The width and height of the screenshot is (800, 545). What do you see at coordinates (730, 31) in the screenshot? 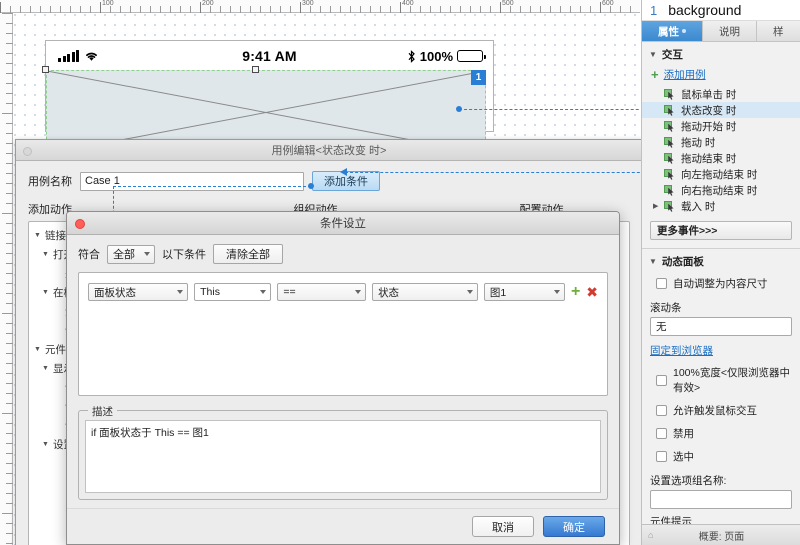
I see `tab-notes: 说明` at bounding box center [730, 31].